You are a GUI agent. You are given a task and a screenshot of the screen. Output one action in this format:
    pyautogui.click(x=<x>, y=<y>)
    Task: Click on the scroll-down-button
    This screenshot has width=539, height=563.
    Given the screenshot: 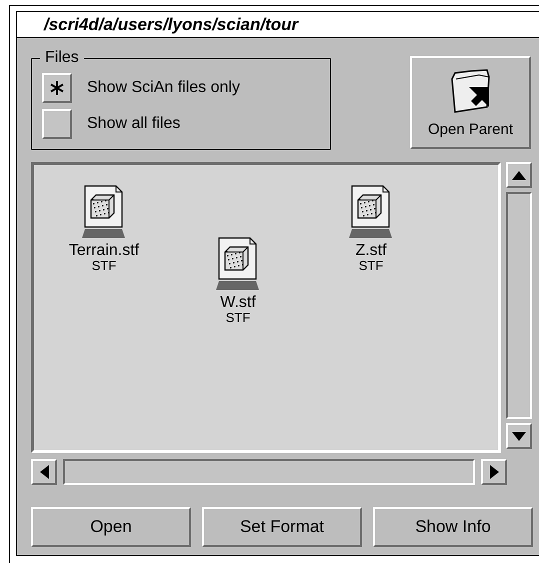 What is the action you would take?
    pyautogui.click(x=519, y=436)
    